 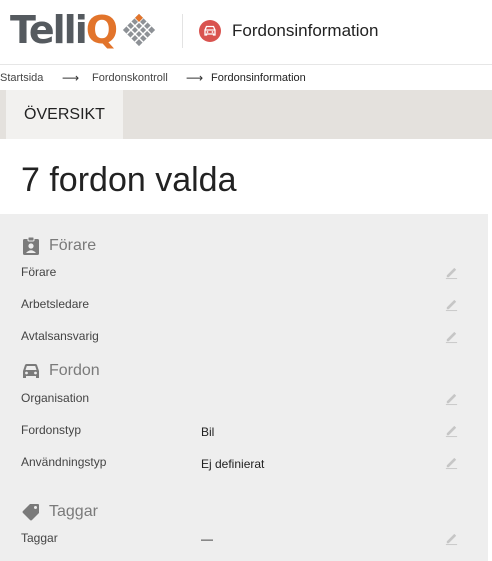 I want to click on field-label-arbetsledare: Arbetsledare, so click(x=55, y=304).